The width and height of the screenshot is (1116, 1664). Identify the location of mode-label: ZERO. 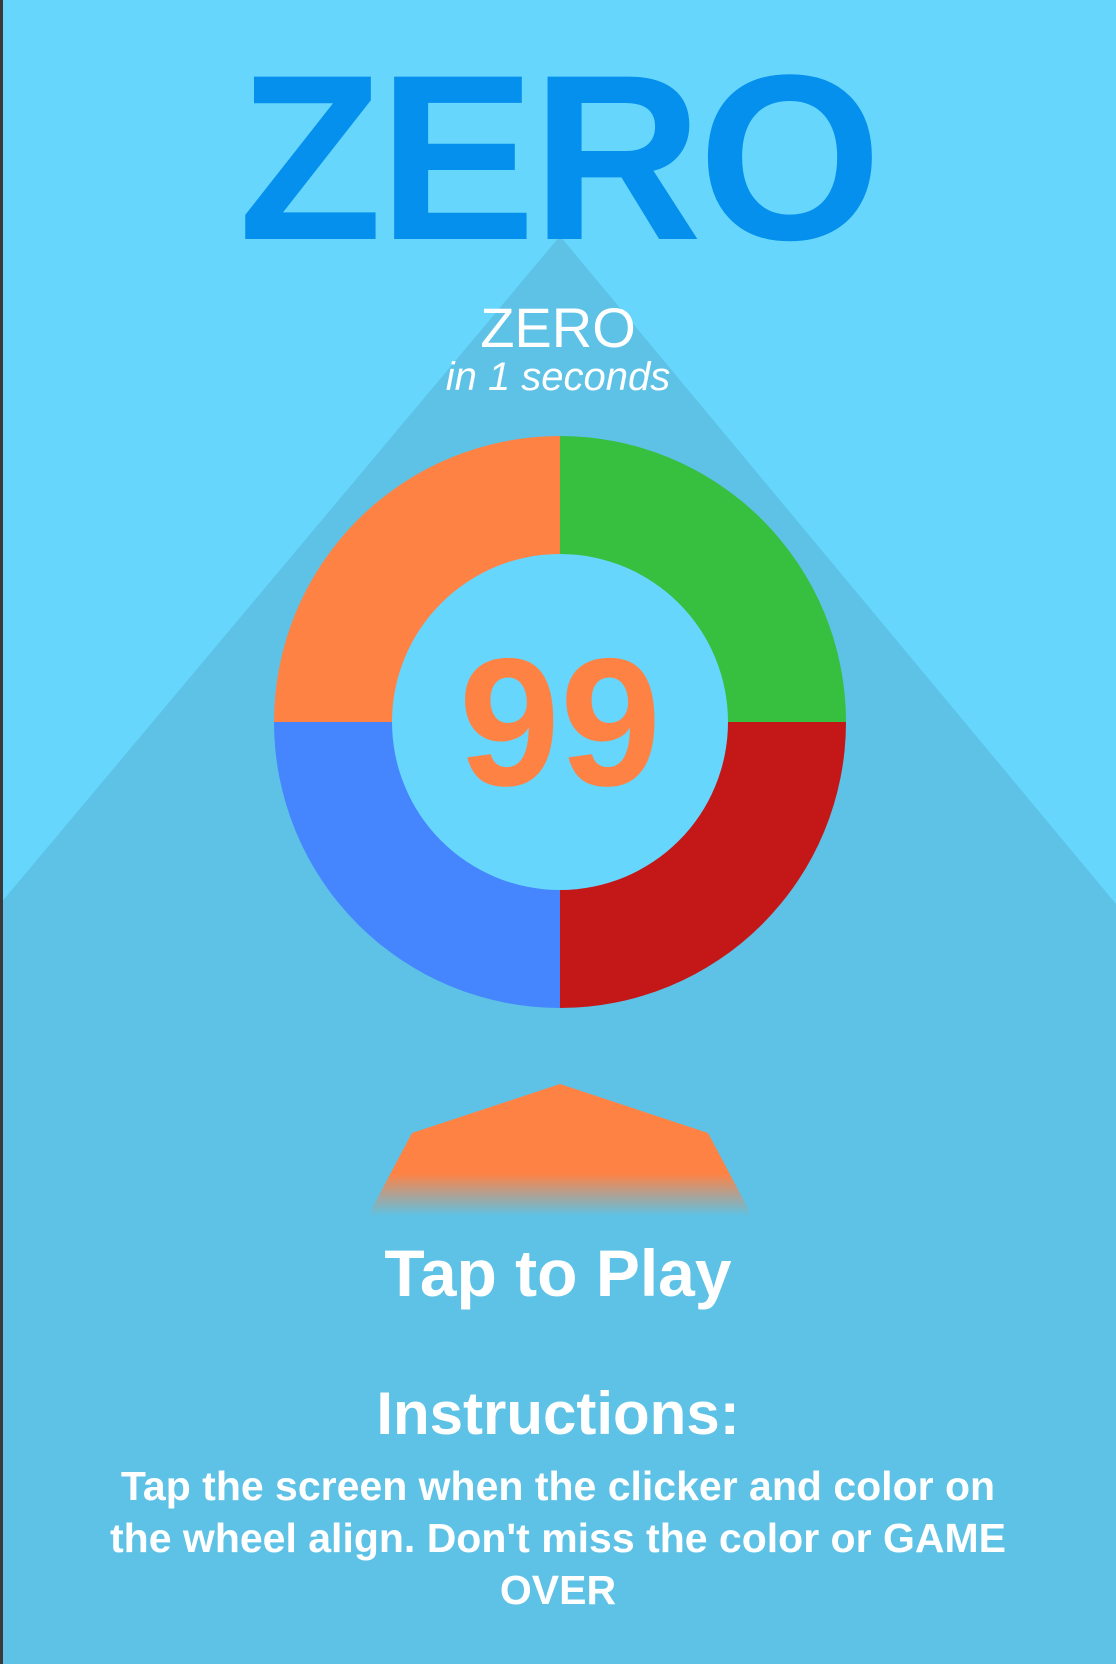
(558, 327).